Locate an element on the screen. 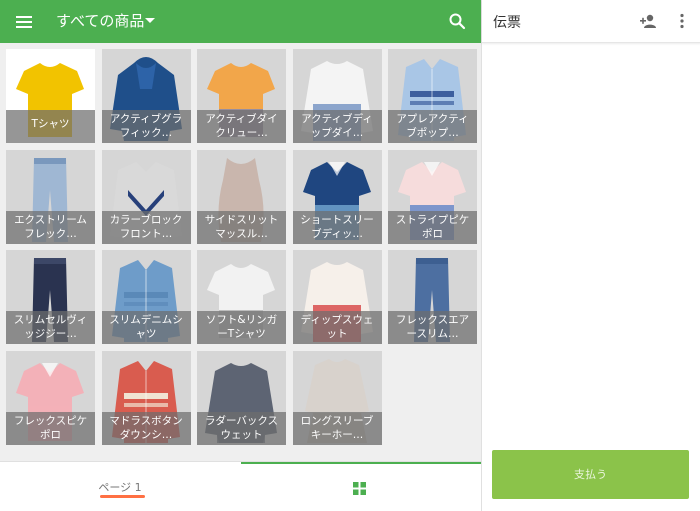  more-vertical-icon is located at coordinates (682, 21).